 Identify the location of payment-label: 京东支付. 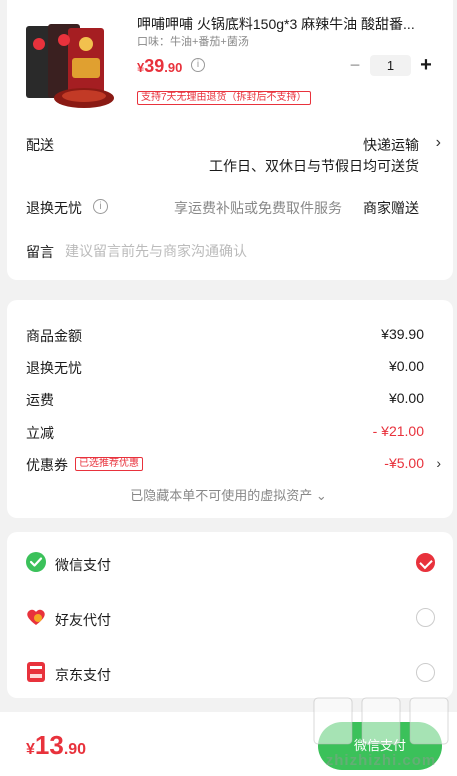
(83, 675).